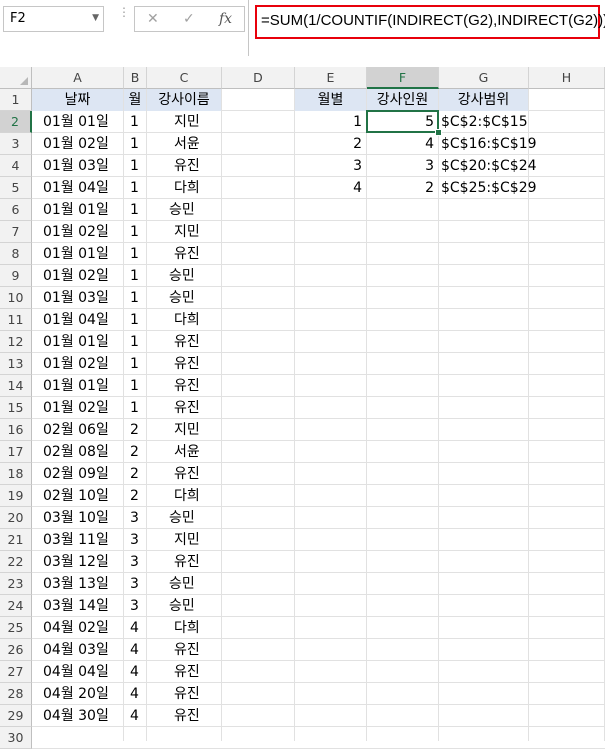 This screenshot has height=749, width=605. Describe the element at coordinates (330, 144) in the screenshot. I see `summary-month-cell: 2` at that location.